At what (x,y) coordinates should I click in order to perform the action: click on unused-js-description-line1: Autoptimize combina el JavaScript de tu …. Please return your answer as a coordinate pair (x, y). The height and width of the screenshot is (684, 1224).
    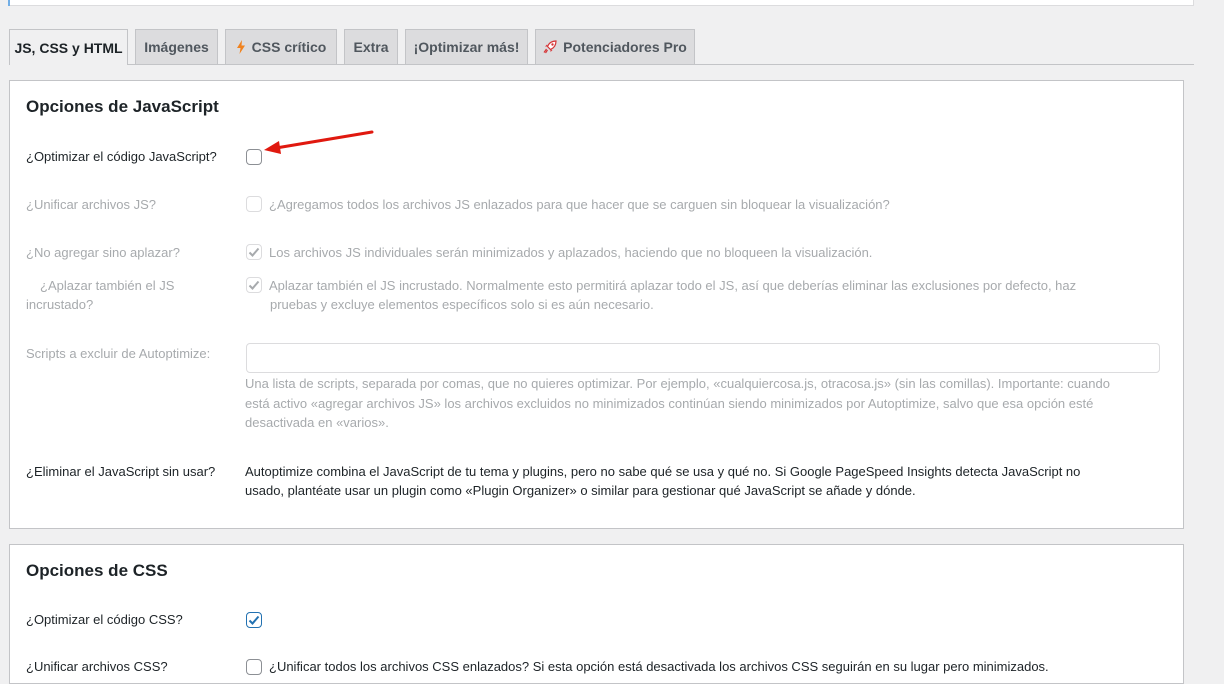
    Looking at the image, I should click on (663, 471).